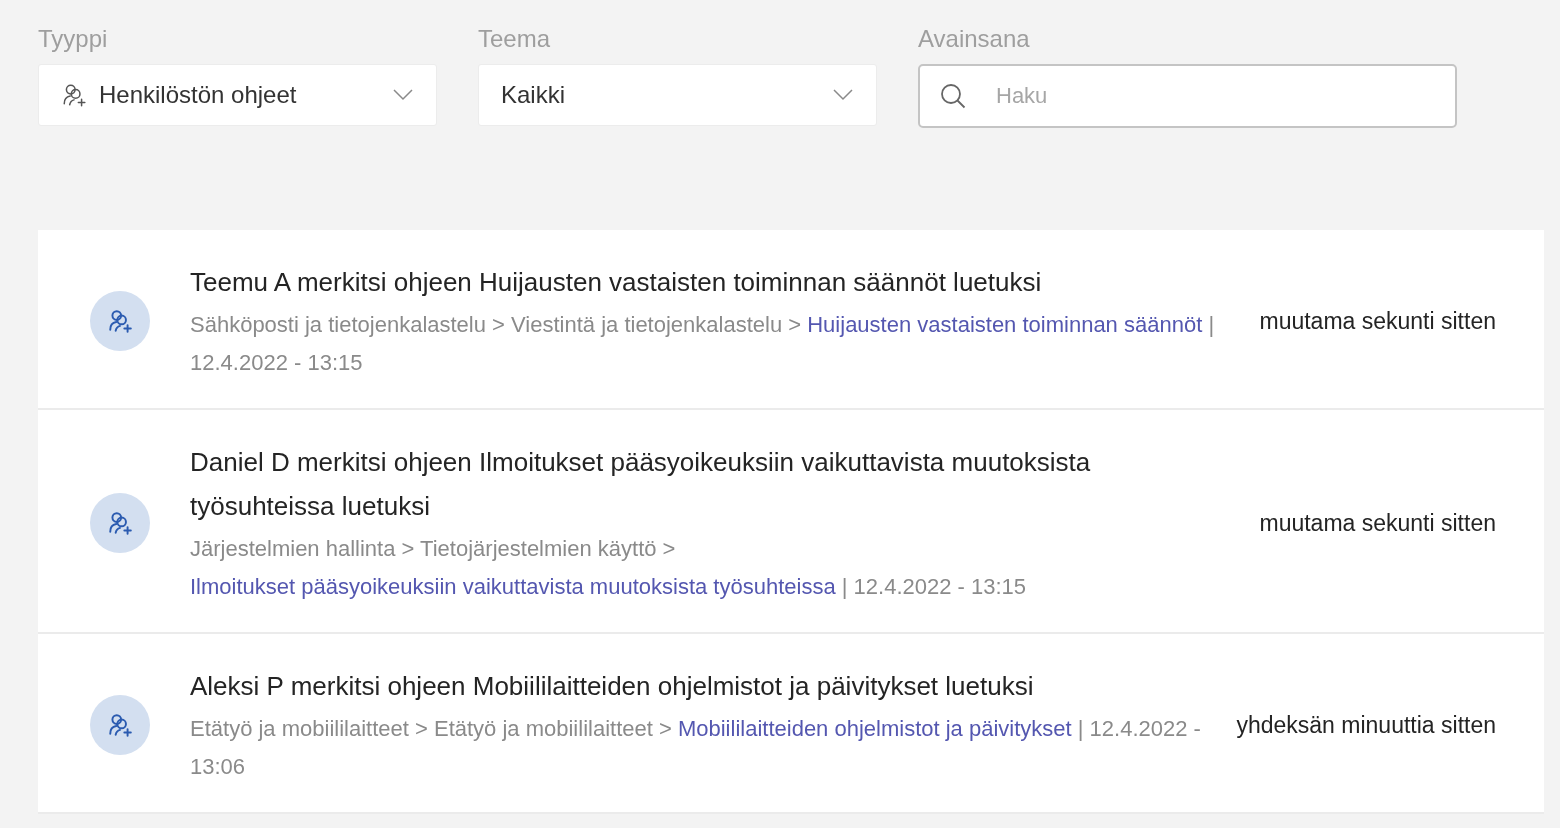 Image resolution: width=1560 pixels, height=828 pixels. I want to click on people-icon, so click(74, 95).